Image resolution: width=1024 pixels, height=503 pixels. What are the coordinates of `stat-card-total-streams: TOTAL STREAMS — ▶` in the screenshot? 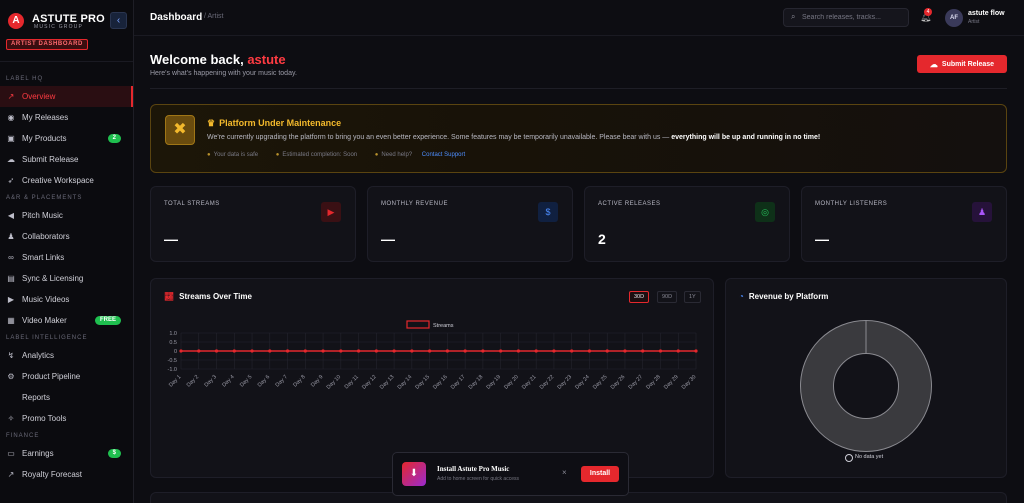 It's located at (253, 224).